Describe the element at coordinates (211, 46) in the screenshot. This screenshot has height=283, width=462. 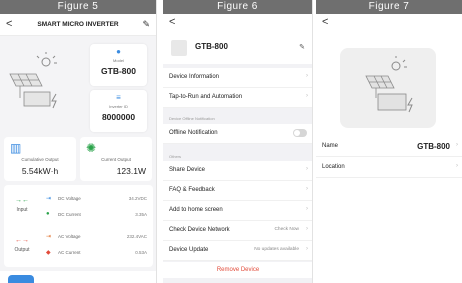
I see `device-name: GTB-800` at that location.